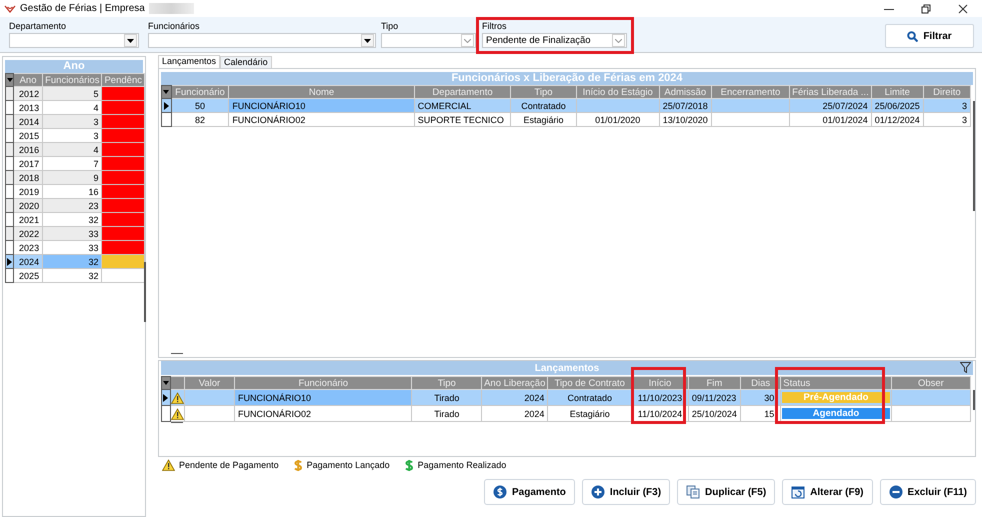 This screenshot has width=982, height=517. I want to click on table-cell: 01/12/2024, so click(897, 119).